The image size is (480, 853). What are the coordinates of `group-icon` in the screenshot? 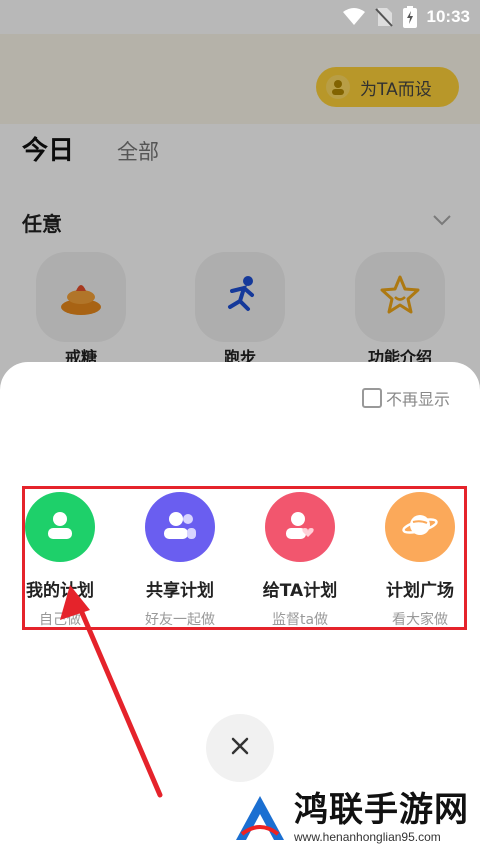 It's located at (180, 527).